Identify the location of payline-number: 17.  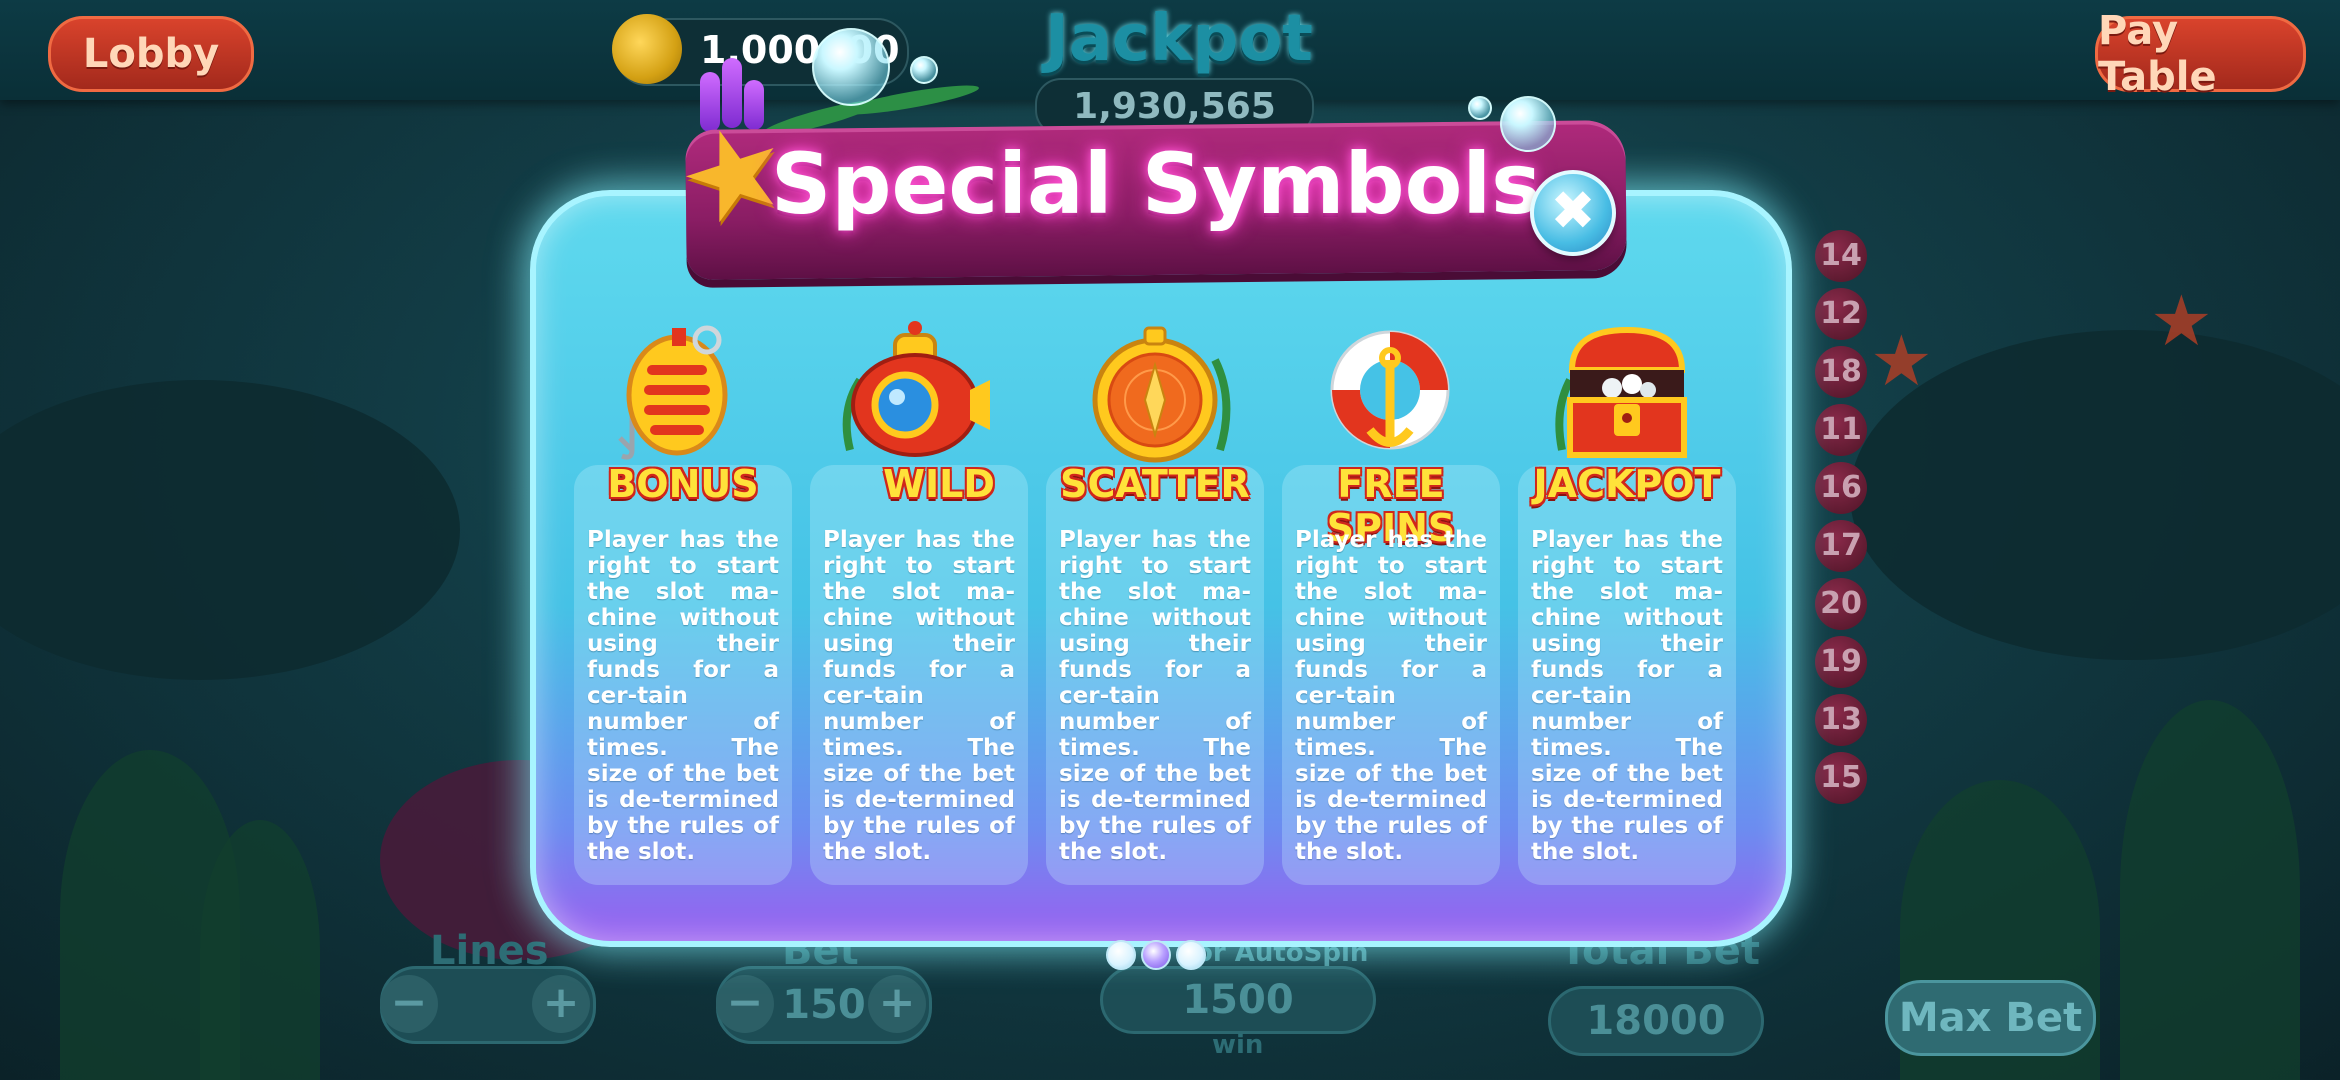
(1841, 546).